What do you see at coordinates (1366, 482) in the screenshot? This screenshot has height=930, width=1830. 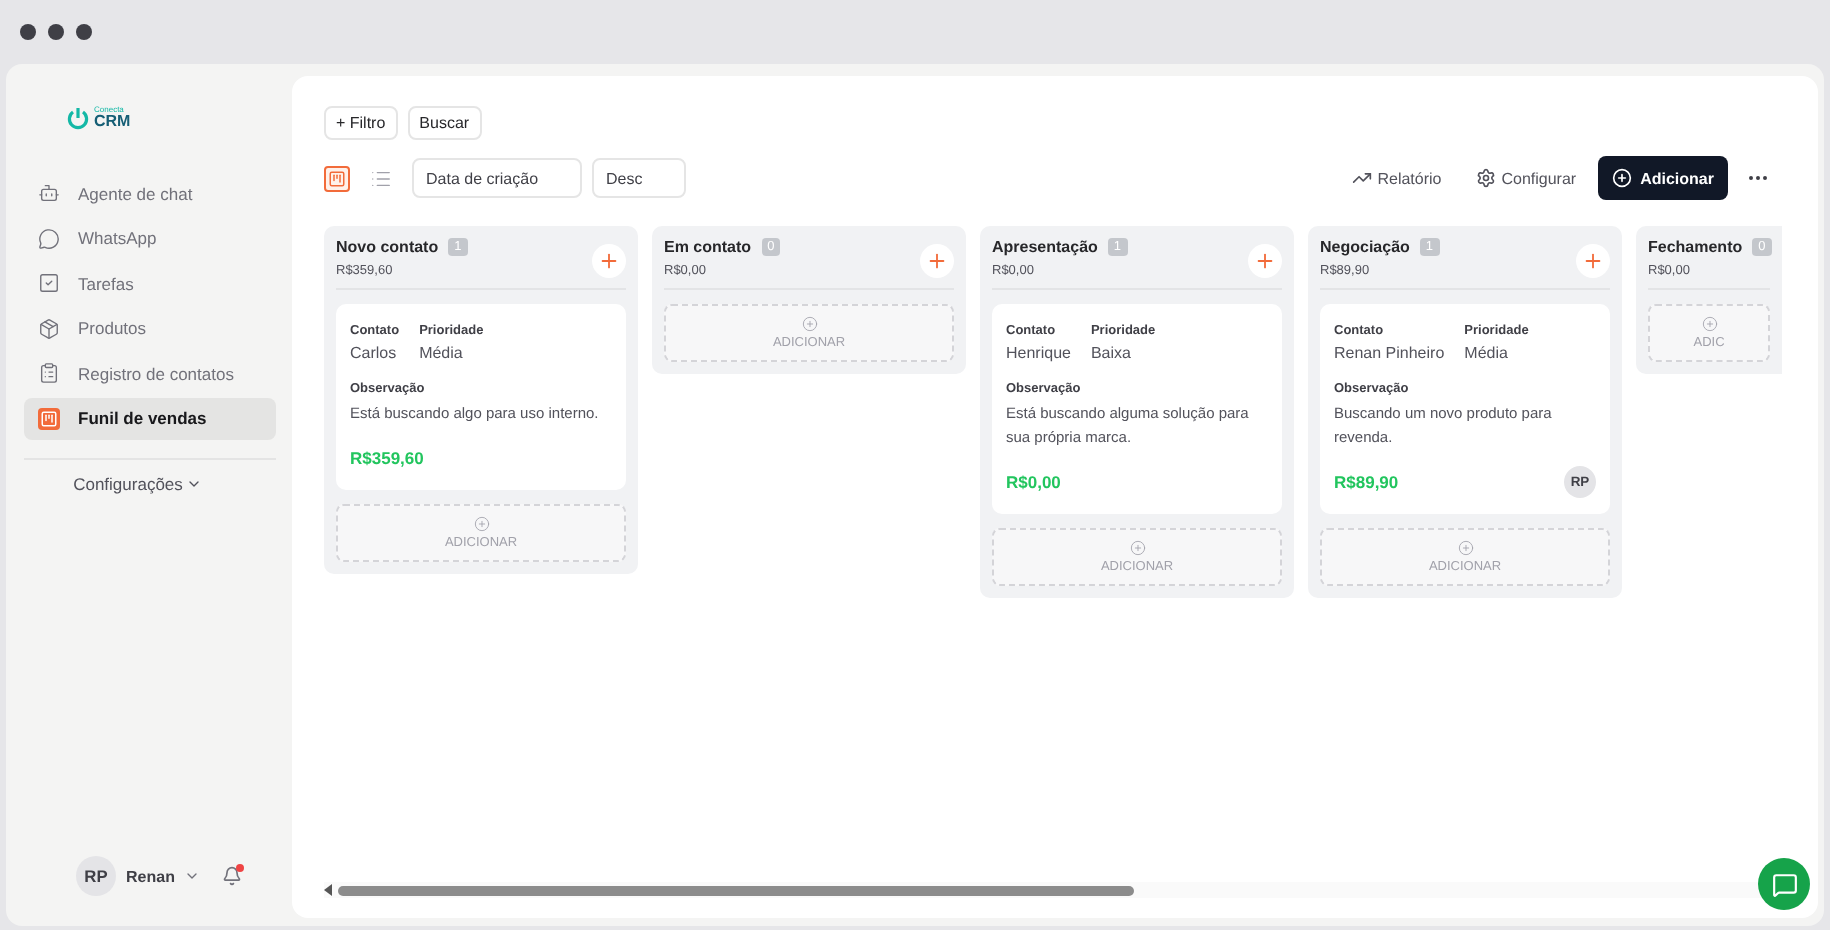 I see `deal-value: R$89,90` at bounding box center [1366, 482].